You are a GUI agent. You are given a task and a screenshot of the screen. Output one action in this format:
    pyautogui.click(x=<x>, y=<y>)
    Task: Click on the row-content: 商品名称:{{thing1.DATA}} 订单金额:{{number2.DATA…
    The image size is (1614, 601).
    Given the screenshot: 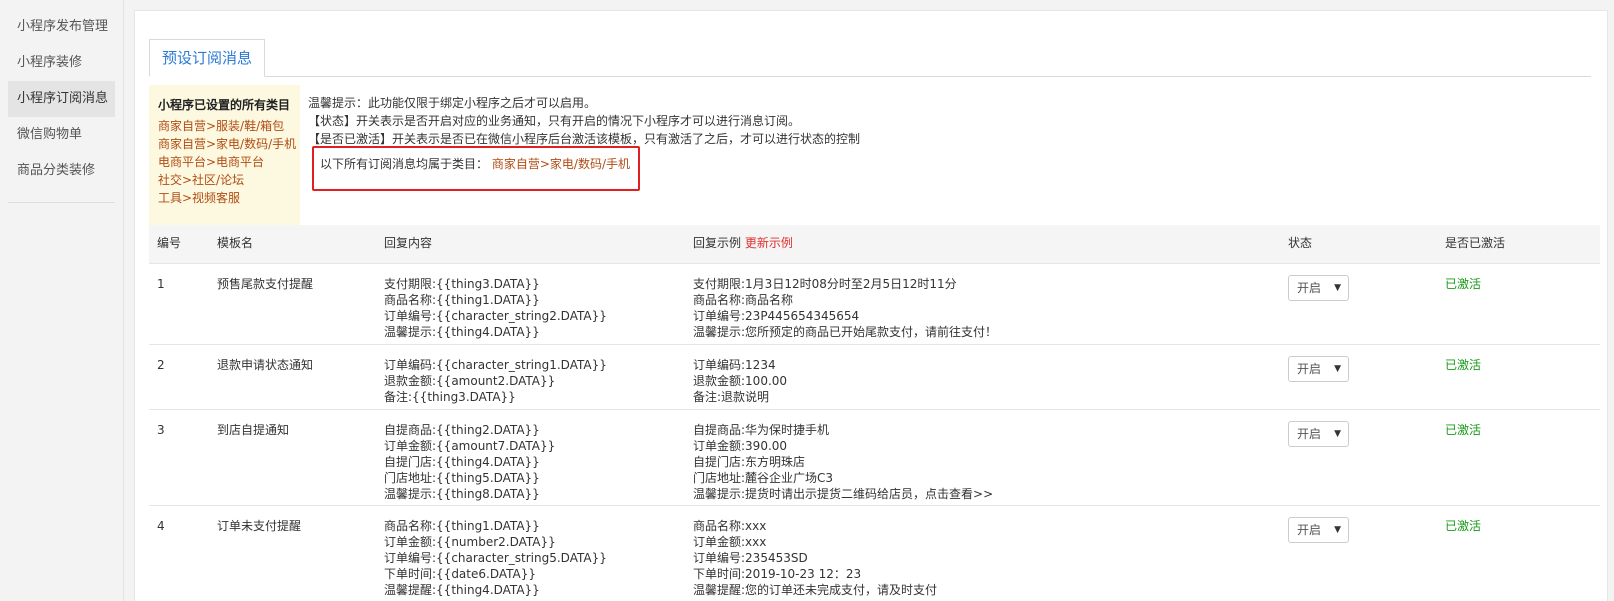 What is the action you would take?
    pyautogui.click(x=495, y=558)
    